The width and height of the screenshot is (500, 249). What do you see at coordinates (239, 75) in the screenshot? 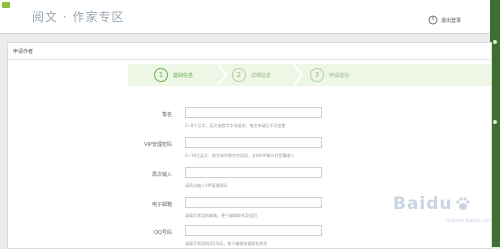
I see `step-number: 2` at bounding box center [239, 75].